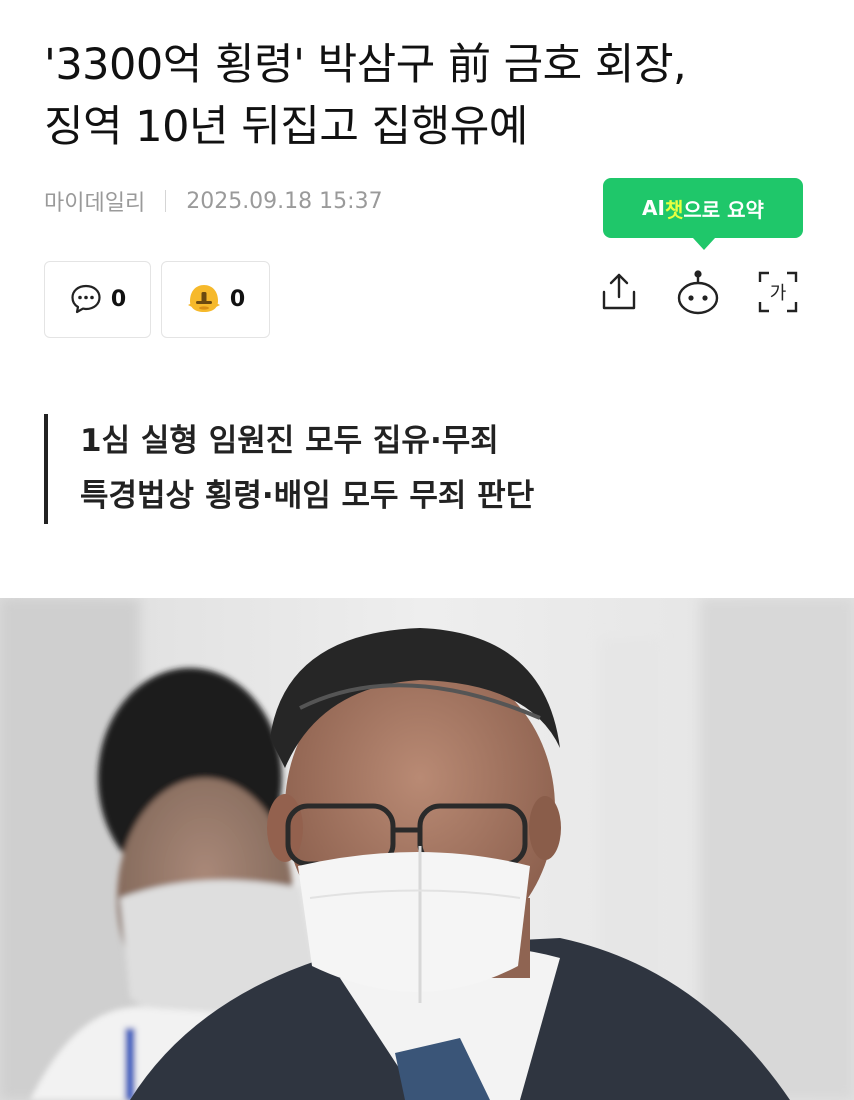 This screenshot has height=1100, width=854. I want to click on comment-icon, so click(86, 300).